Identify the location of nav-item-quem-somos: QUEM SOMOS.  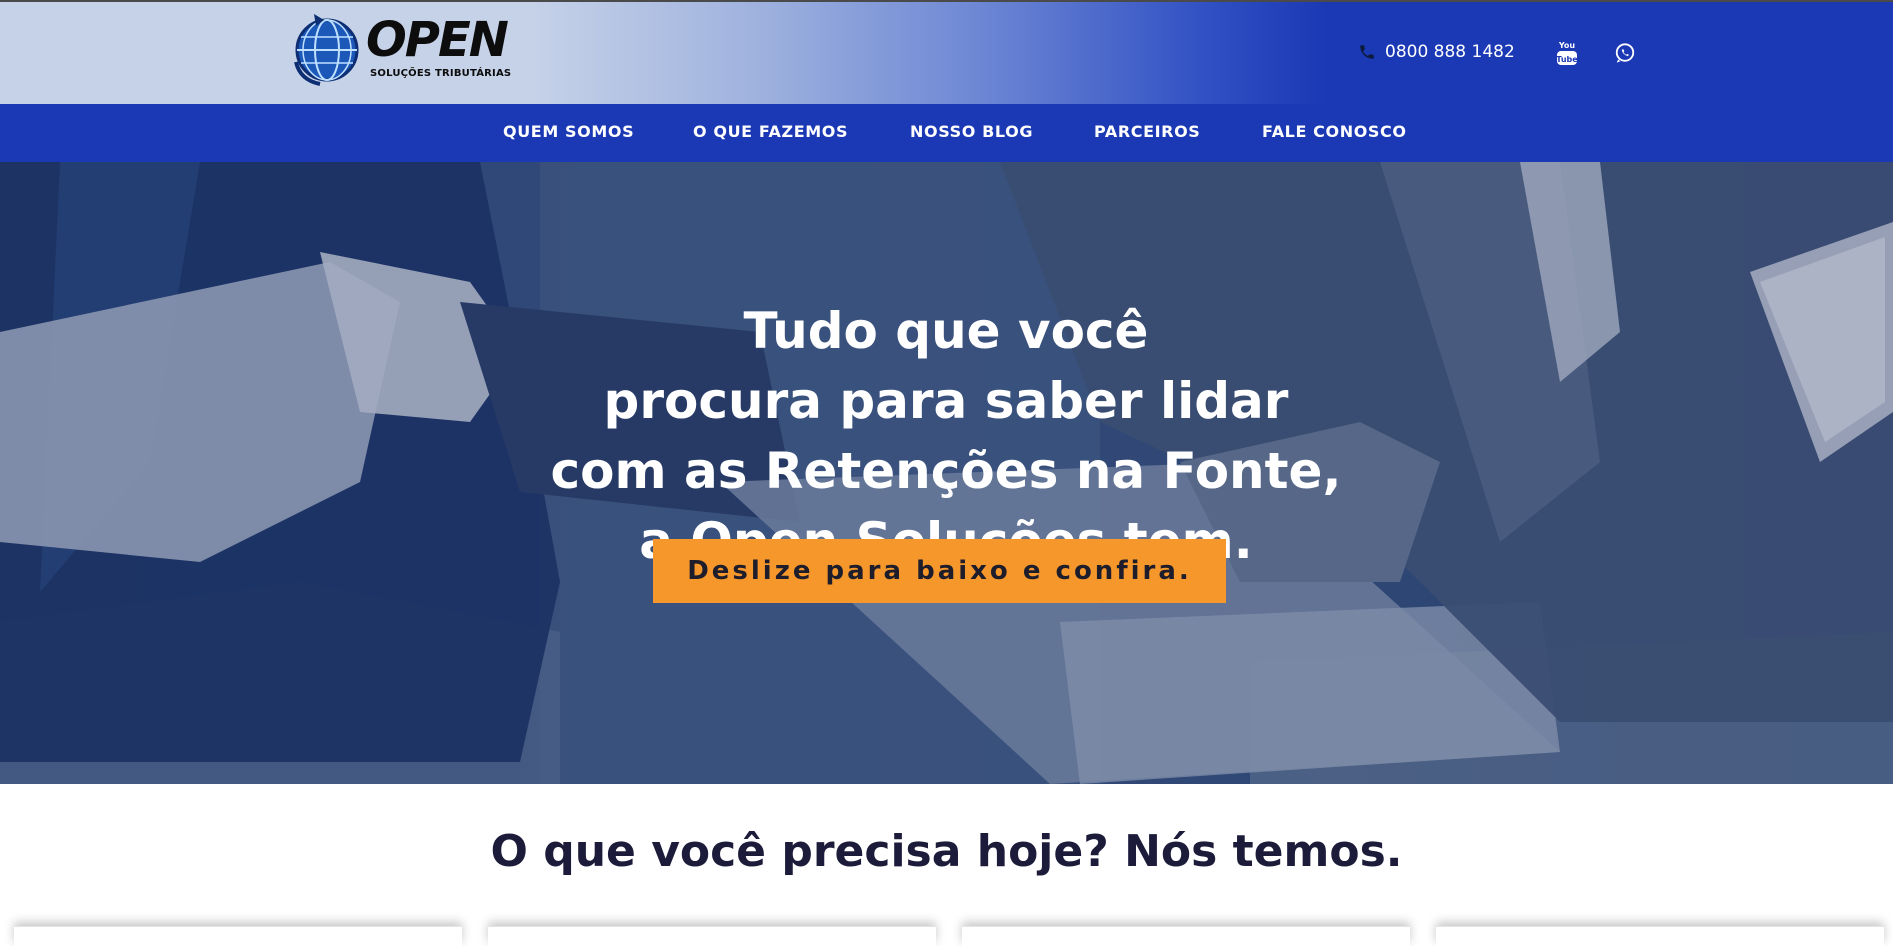
(568, 131).